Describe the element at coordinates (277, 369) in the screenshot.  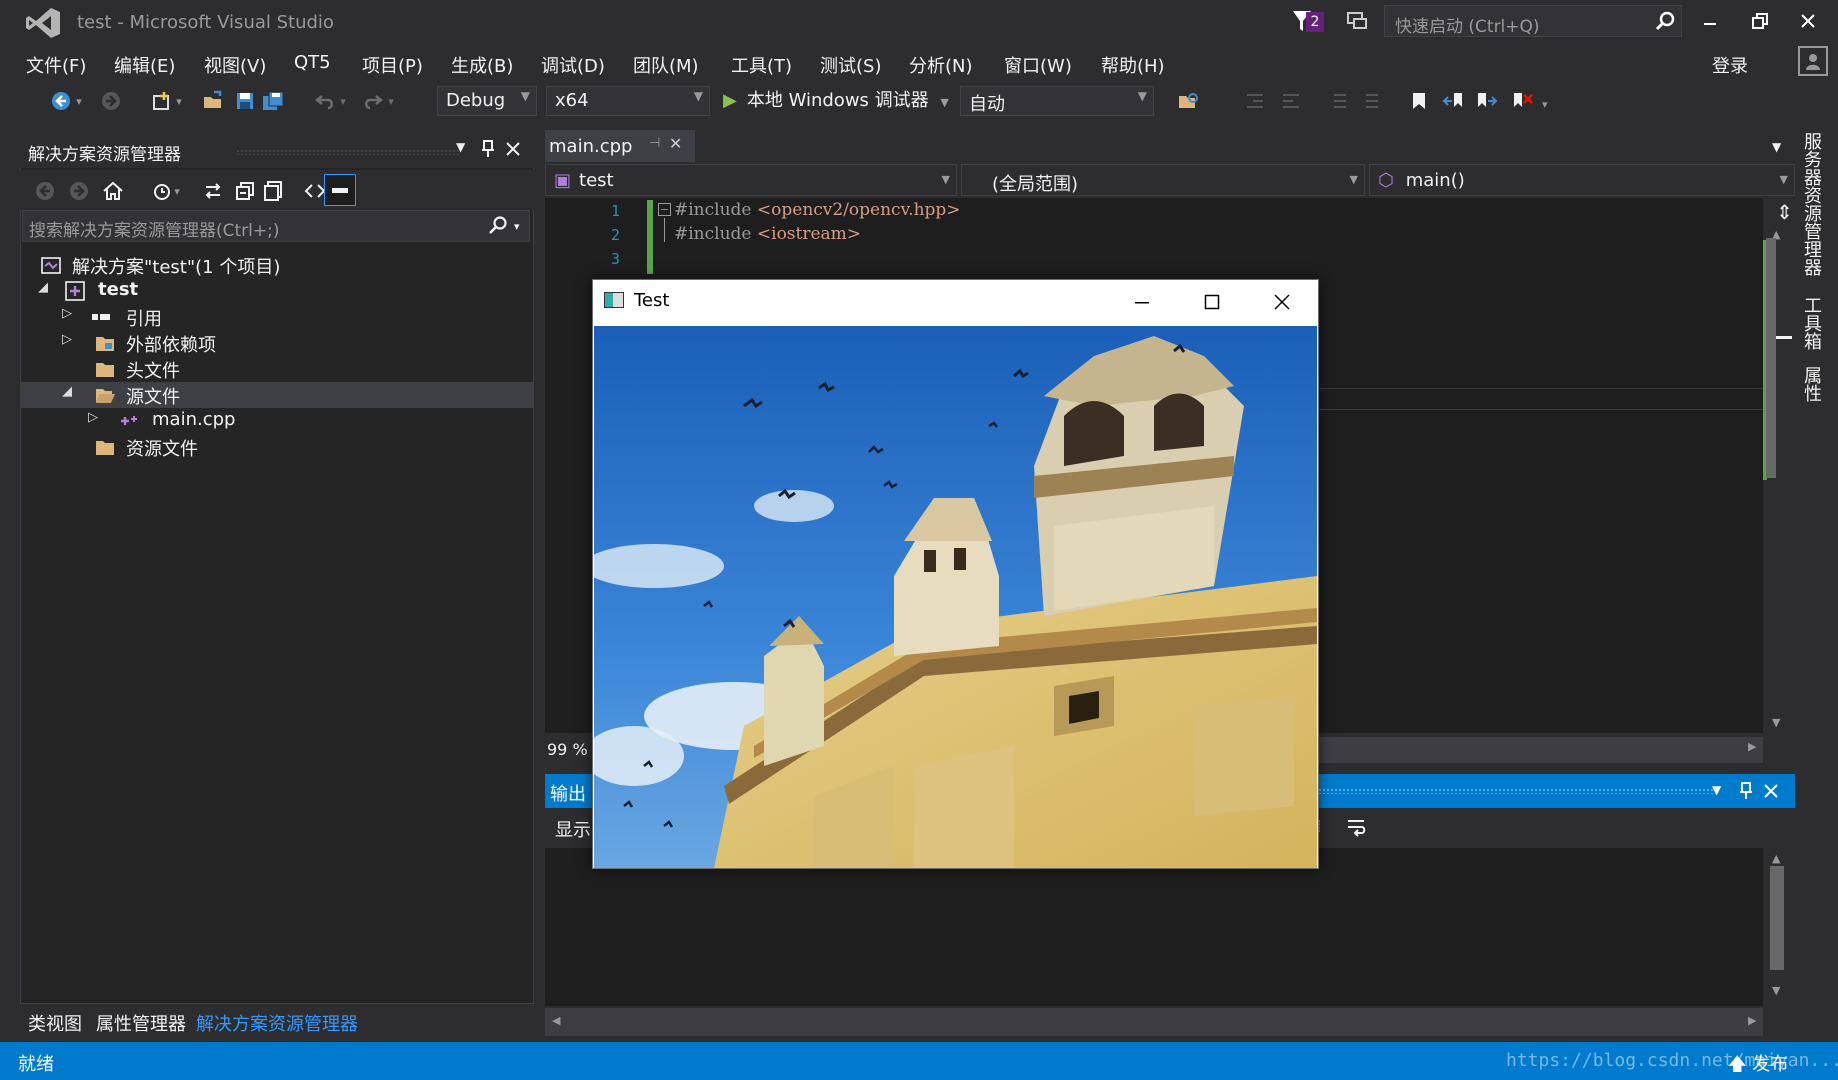
I see `tree-header-files: 头文件` at that location.